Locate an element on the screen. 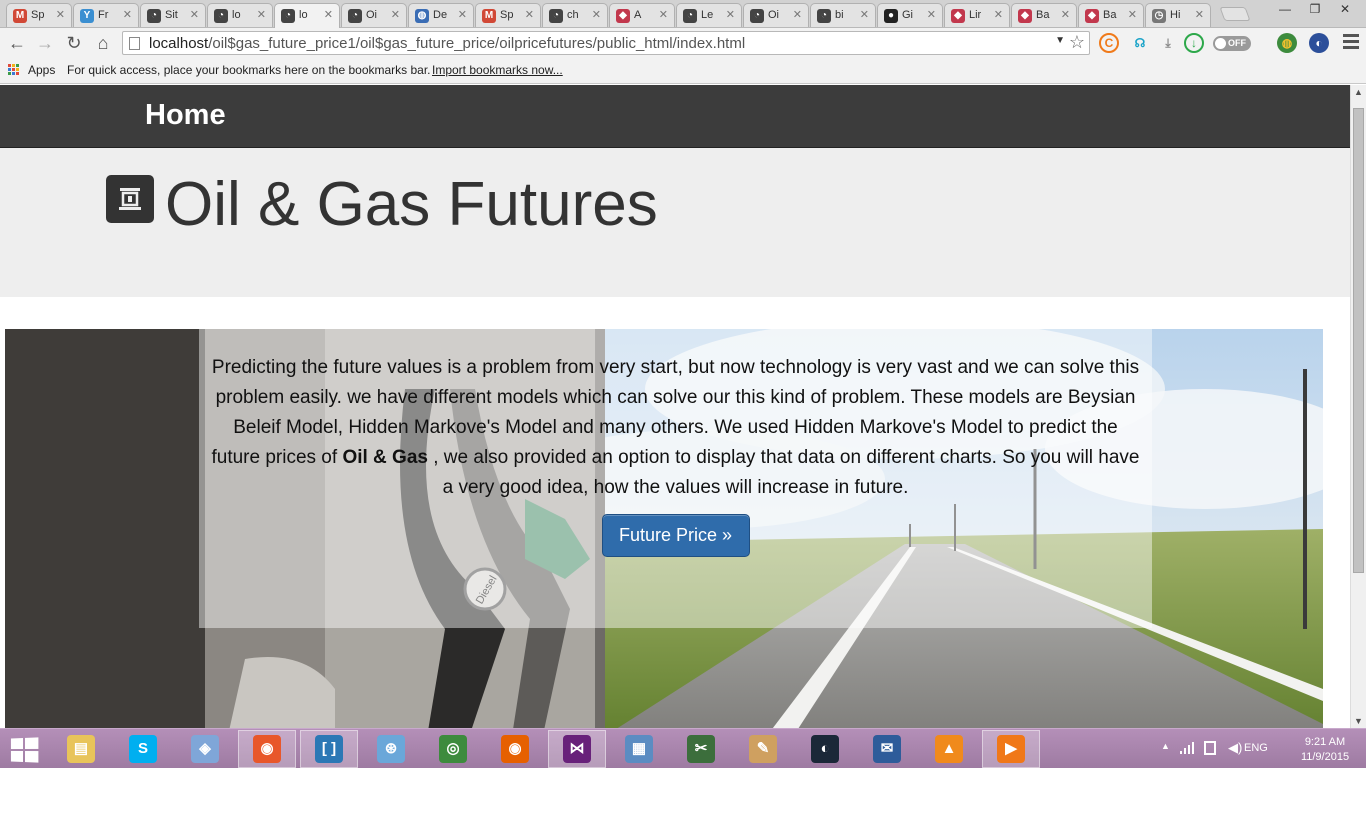 Image resolution: width=1366 pixels, height=835 pixels. browser-tab: ◷ Hi ✕ is located at coordinates (1178, 15).